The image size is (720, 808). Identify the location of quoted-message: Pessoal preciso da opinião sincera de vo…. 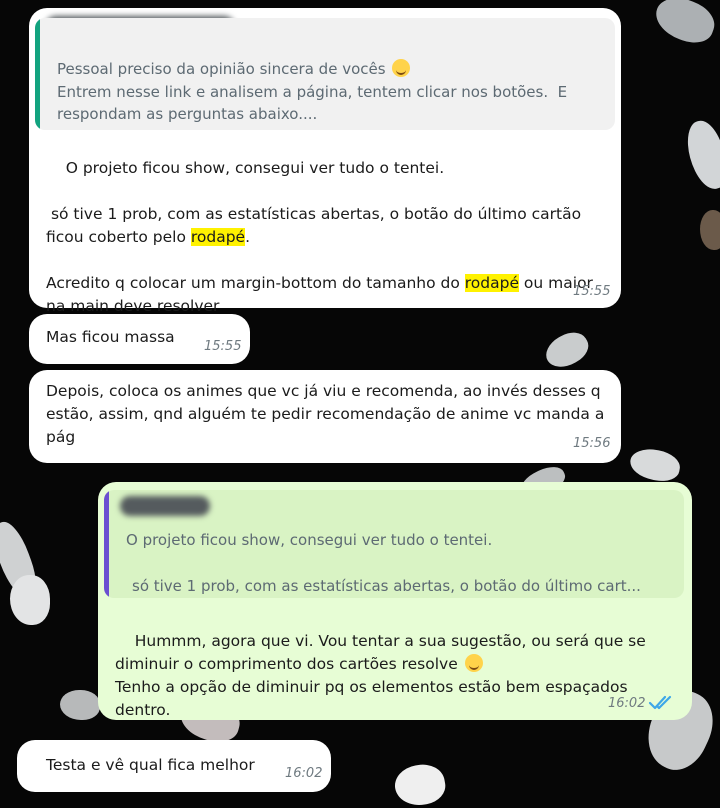
(325, 74).